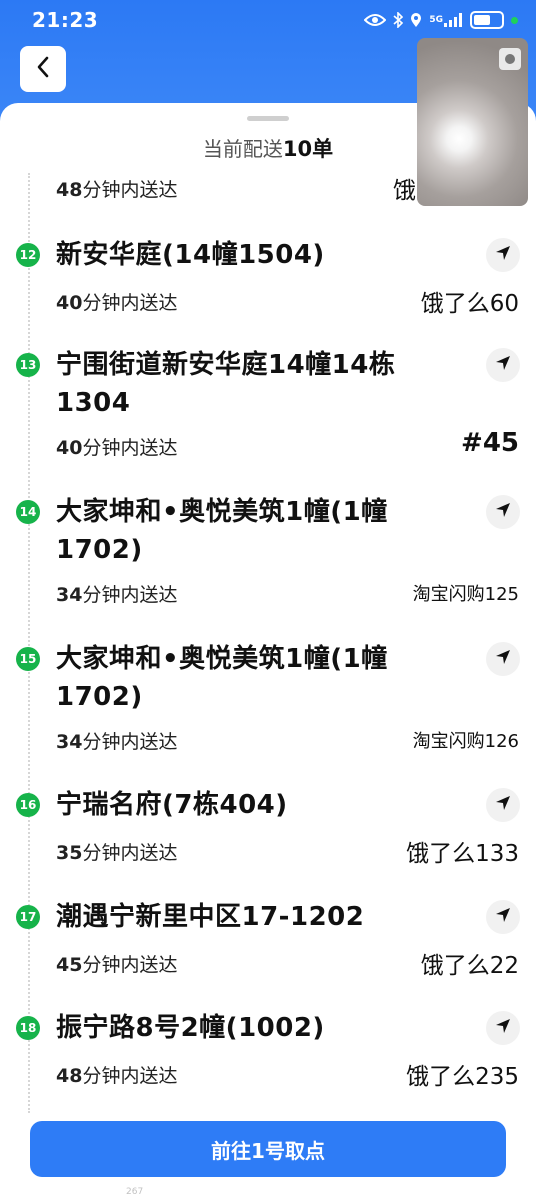 Image resolution: width=536 pixels, height=1200 pixels. Describe the element at coordinates (268, 1149) in the screenshot. I see `go-to-pickup-button: 前往1号取点` at that location.